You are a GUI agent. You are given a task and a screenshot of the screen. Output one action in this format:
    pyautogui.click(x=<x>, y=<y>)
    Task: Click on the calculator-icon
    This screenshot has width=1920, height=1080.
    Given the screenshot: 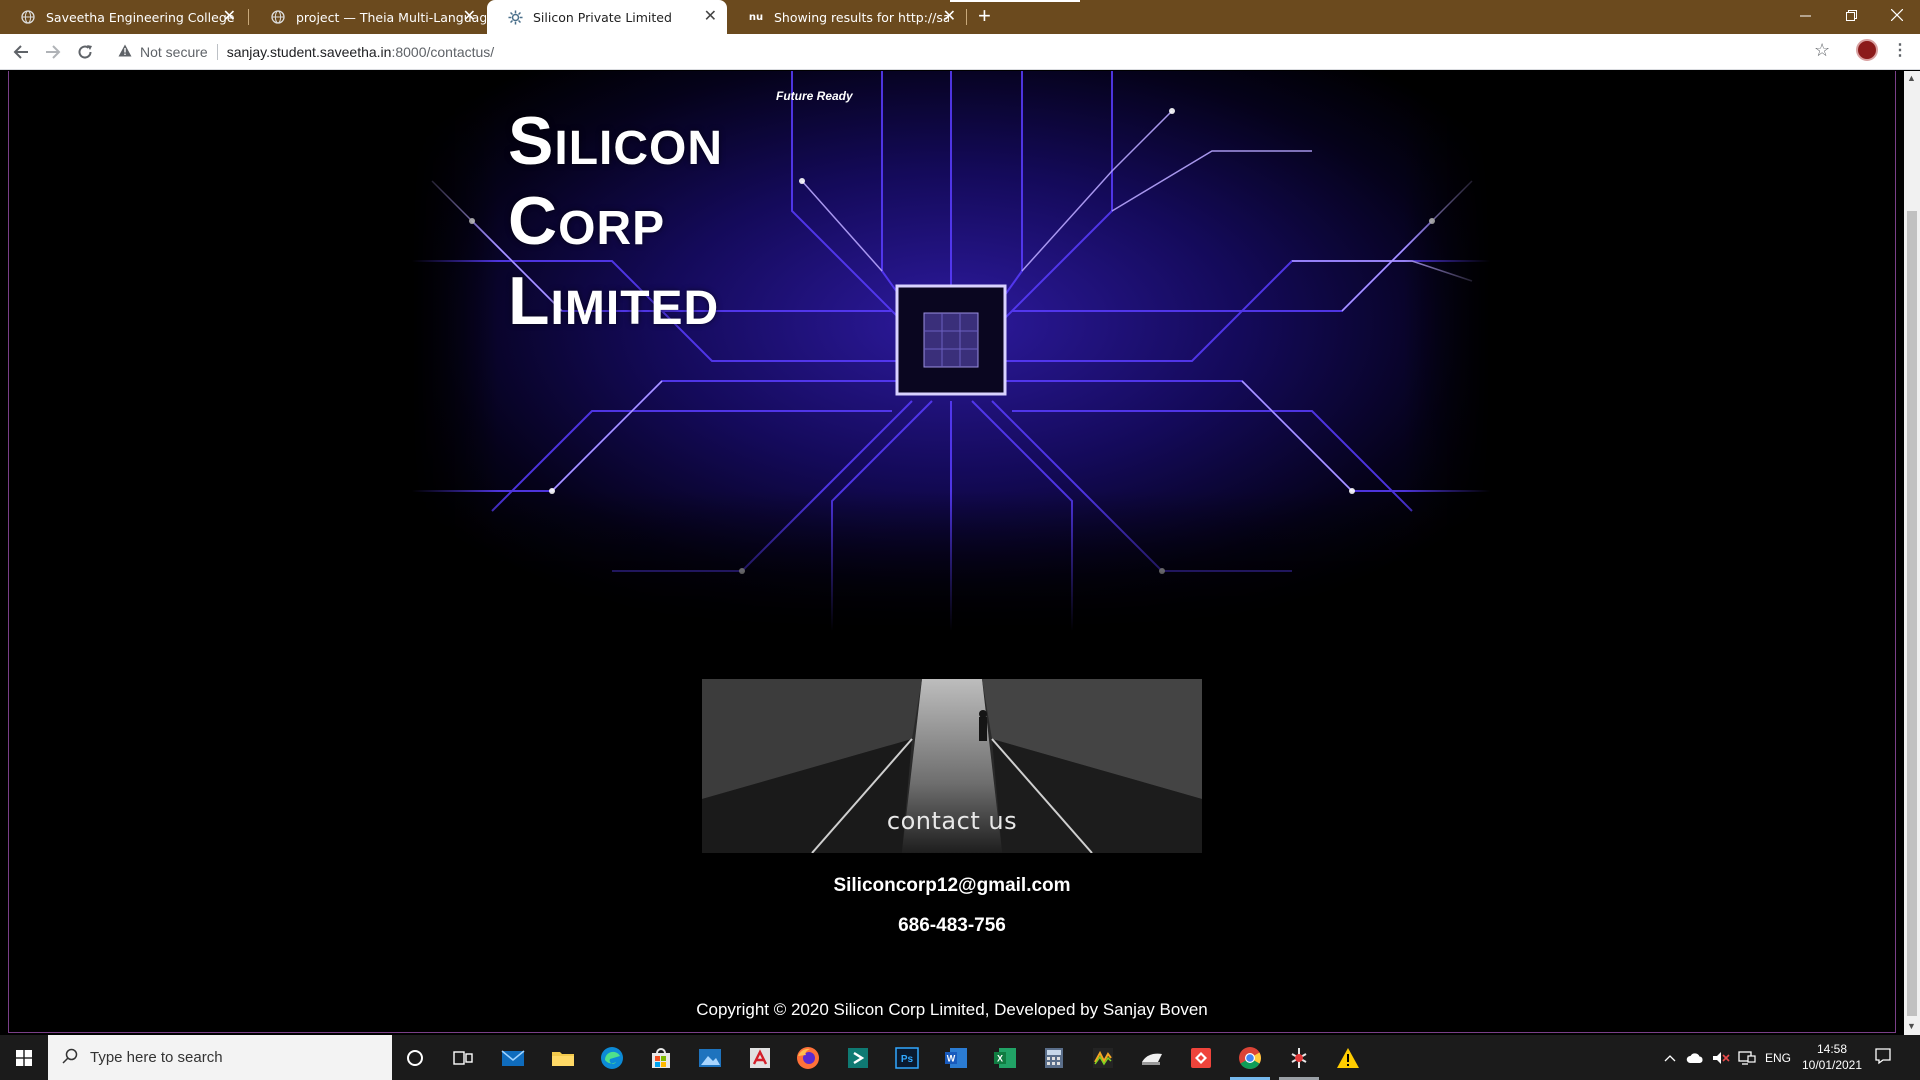 What is the action you would take?
    pyautogui.click(x=1054, y=1058)
    